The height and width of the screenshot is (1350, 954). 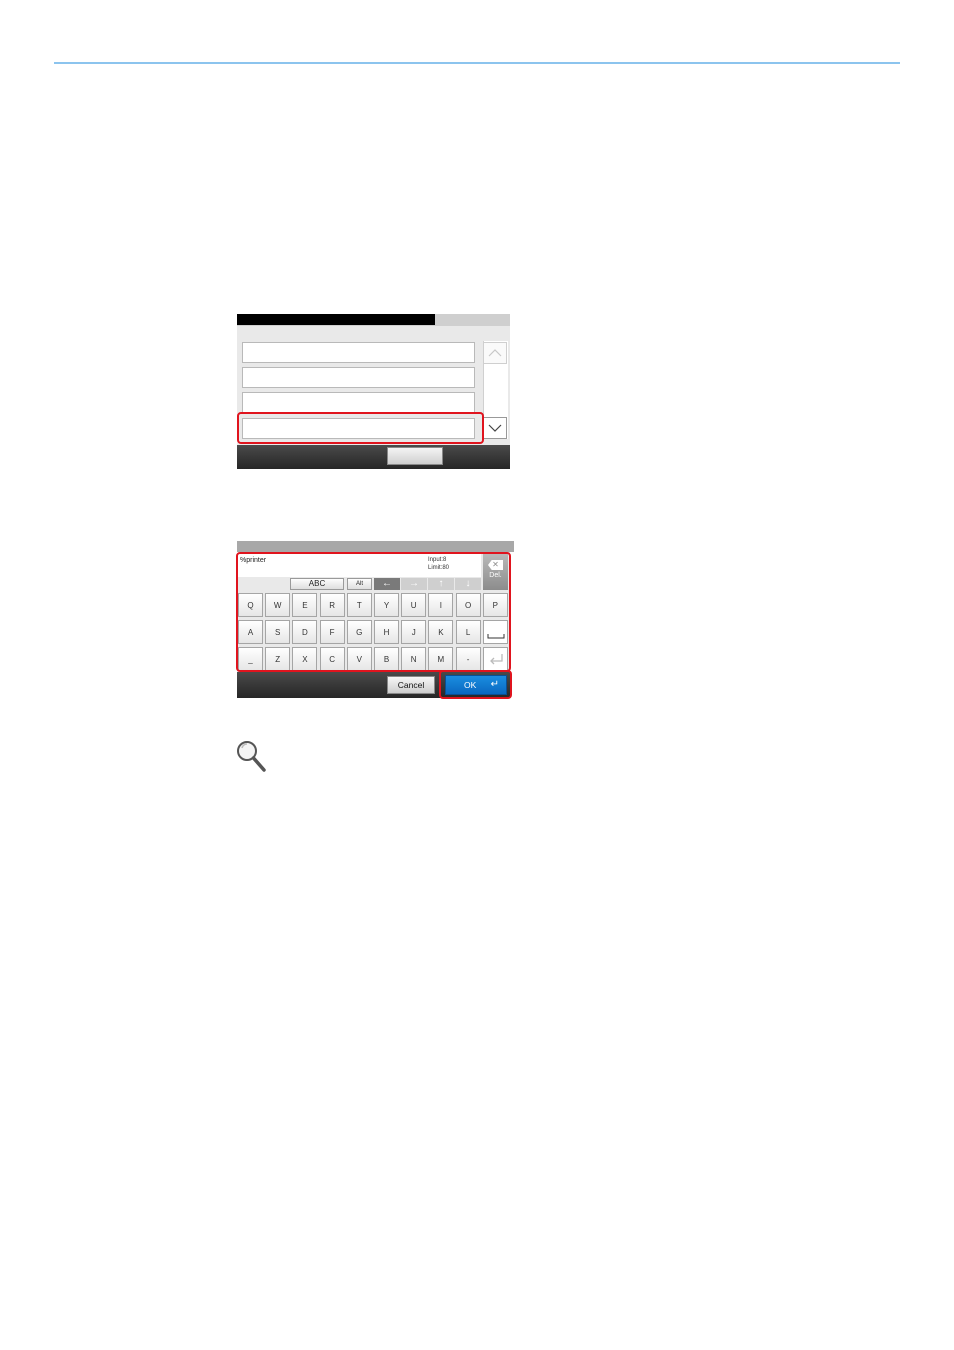 I want to click on magnifier-icon, so click(x=251, y=756).